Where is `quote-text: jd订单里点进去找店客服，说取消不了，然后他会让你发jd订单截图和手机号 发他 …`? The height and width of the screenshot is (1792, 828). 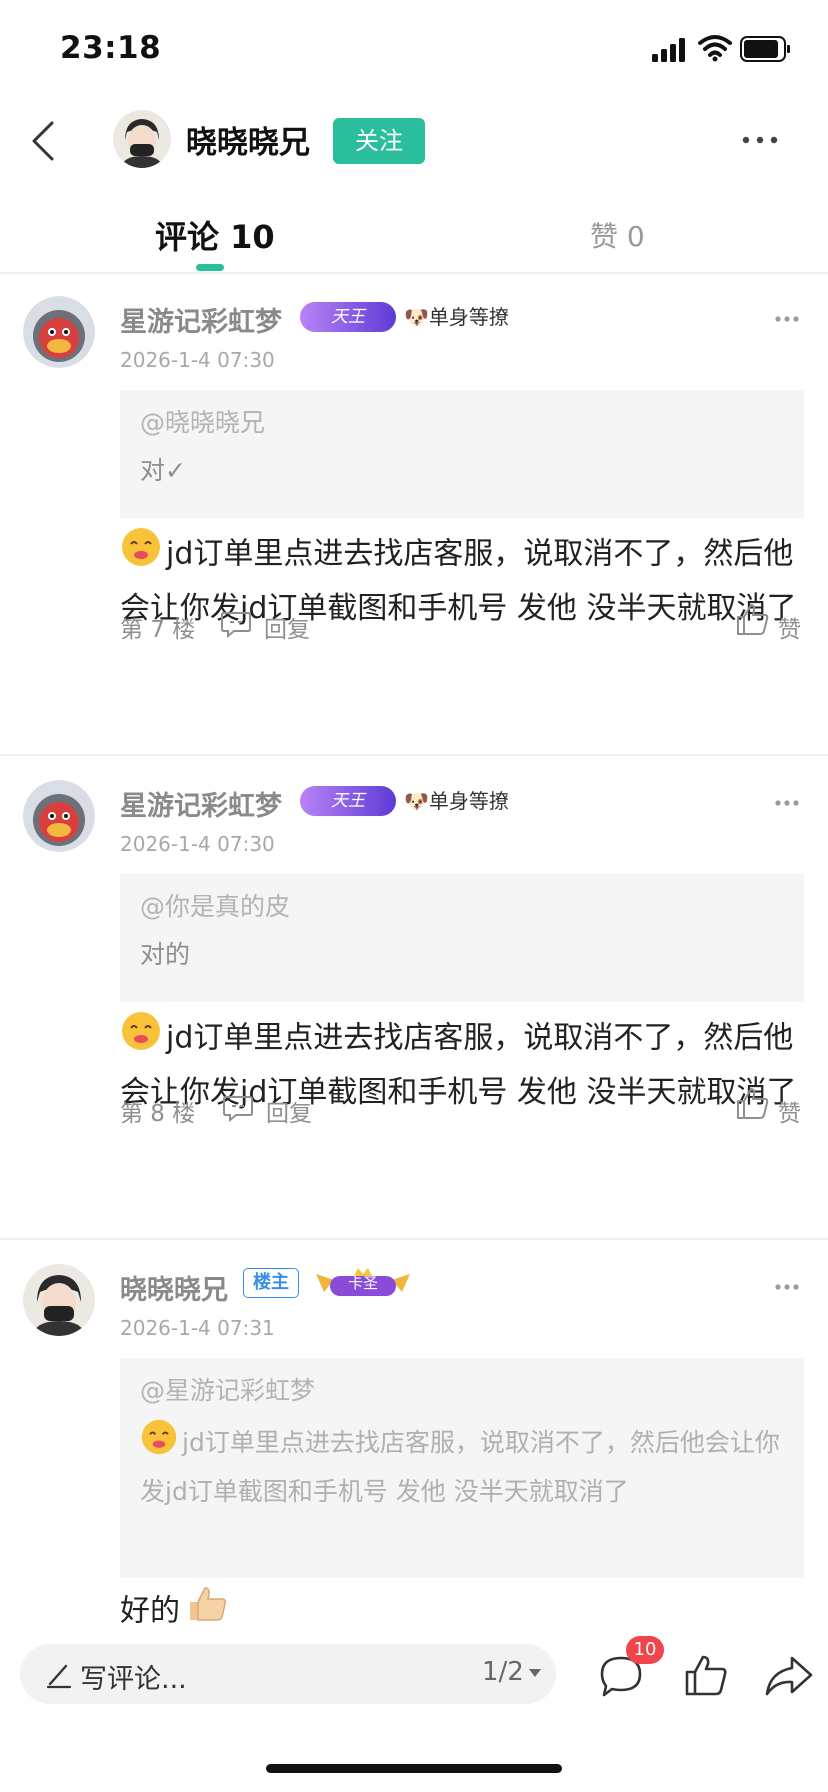
quote-text: jd订单里点进去找店客服，说取消不了，然后他会让你发jd订单截图和手机号 发他 … is located at coordinates (460, 1467).